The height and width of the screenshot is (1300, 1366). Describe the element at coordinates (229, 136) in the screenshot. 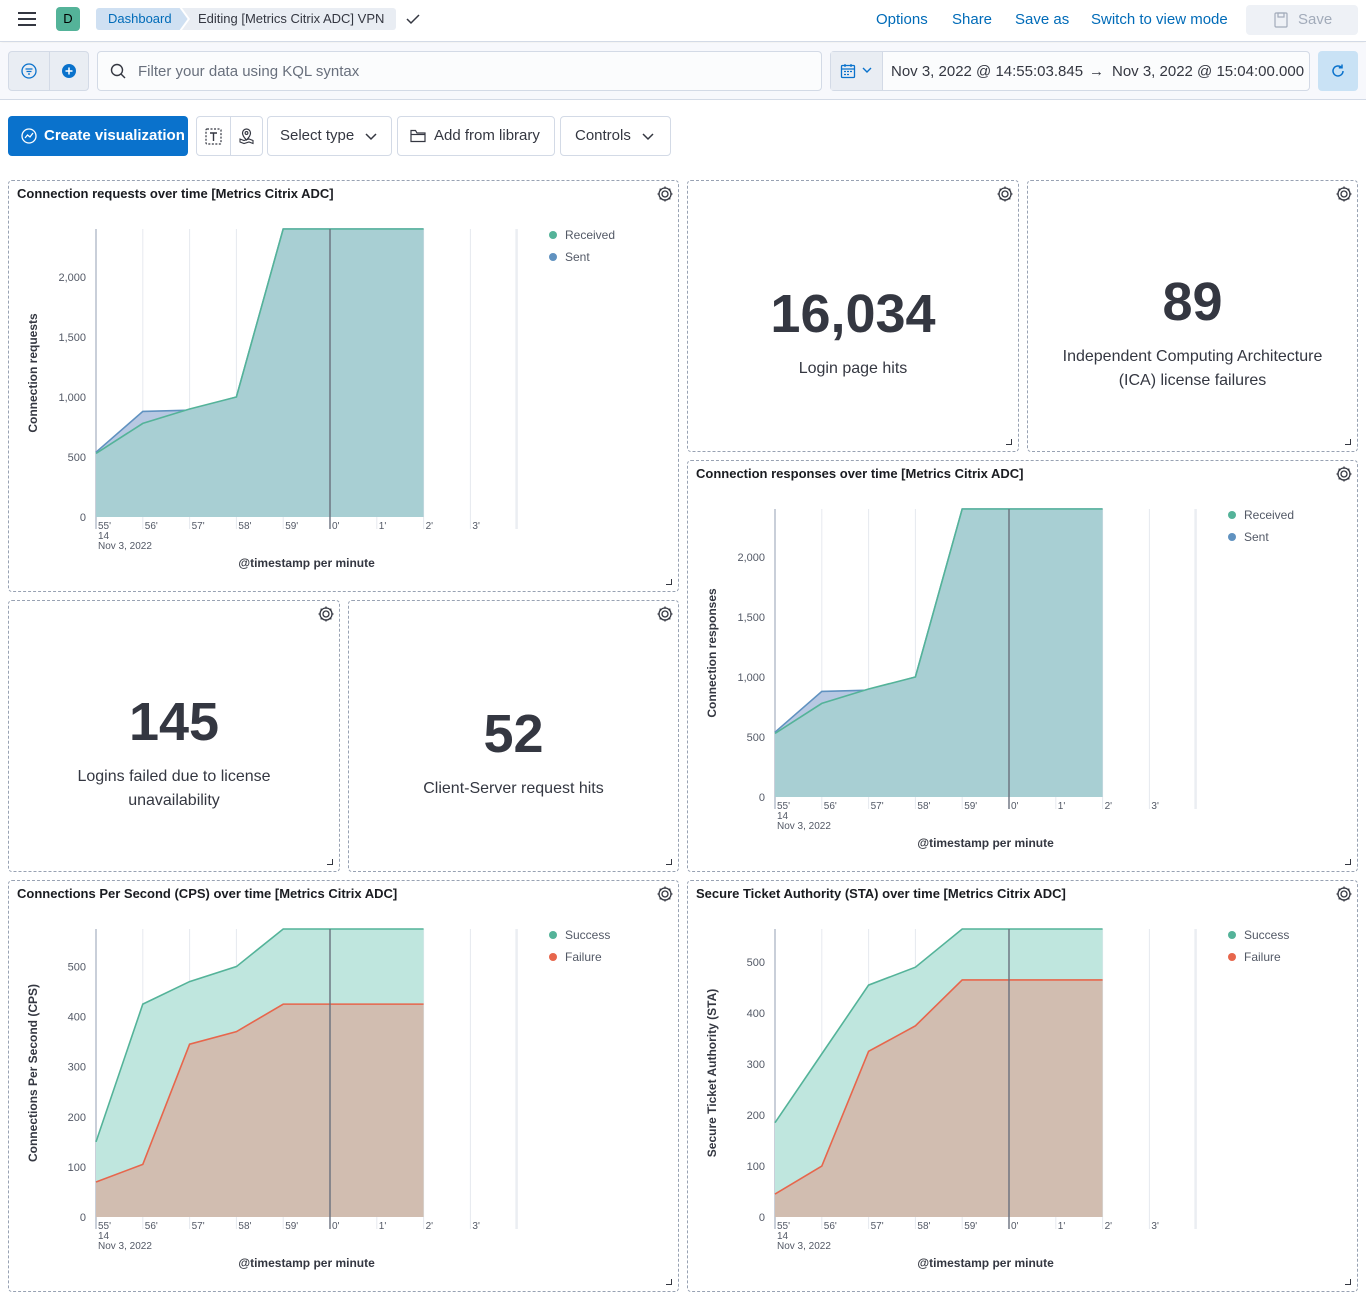

I see `quick-add-buttons` at that location.